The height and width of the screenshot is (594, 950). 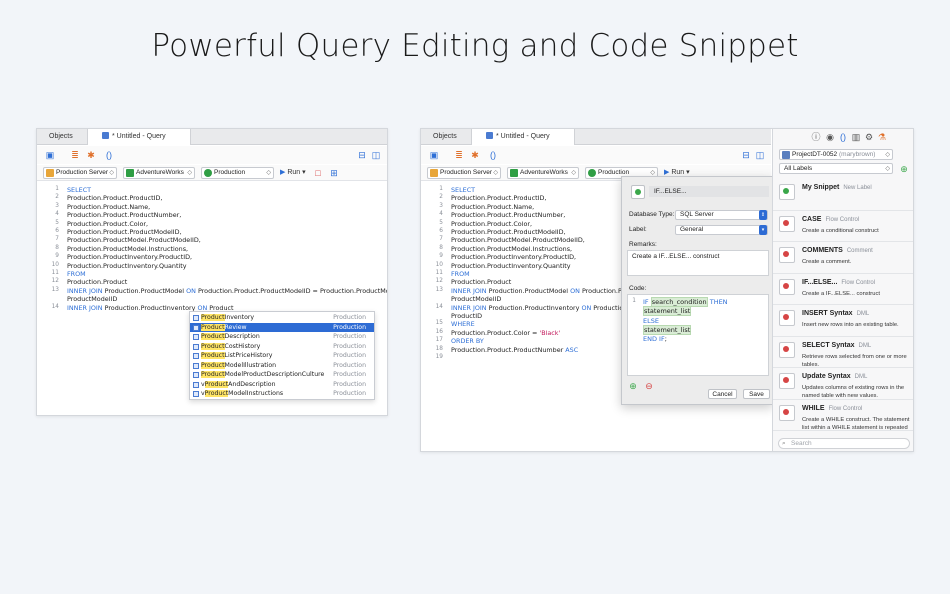 I want to click on explain-plan-icon: ⊞, so click(x=334, y=173).